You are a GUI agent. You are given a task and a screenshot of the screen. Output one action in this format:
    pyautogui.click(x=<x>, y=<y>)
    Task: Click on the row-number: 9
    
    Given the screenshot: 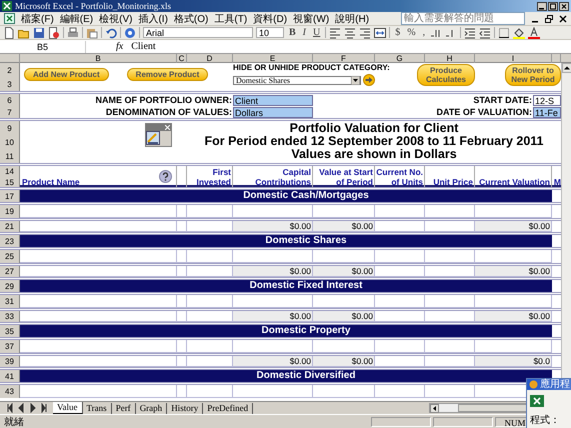 What is the action you would take?
    pyautogui.click(x=9, y=128)
    